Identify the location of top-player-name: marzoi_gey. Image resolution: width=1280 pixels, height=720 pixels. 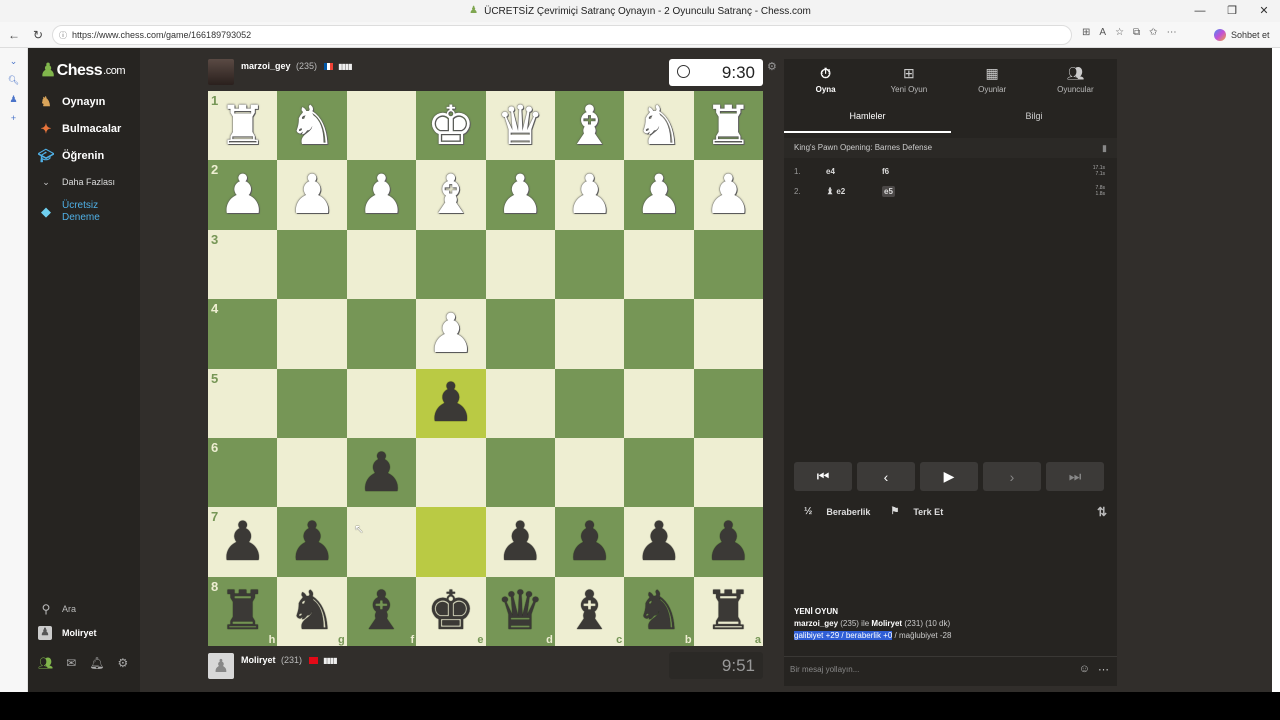
(266, 66).